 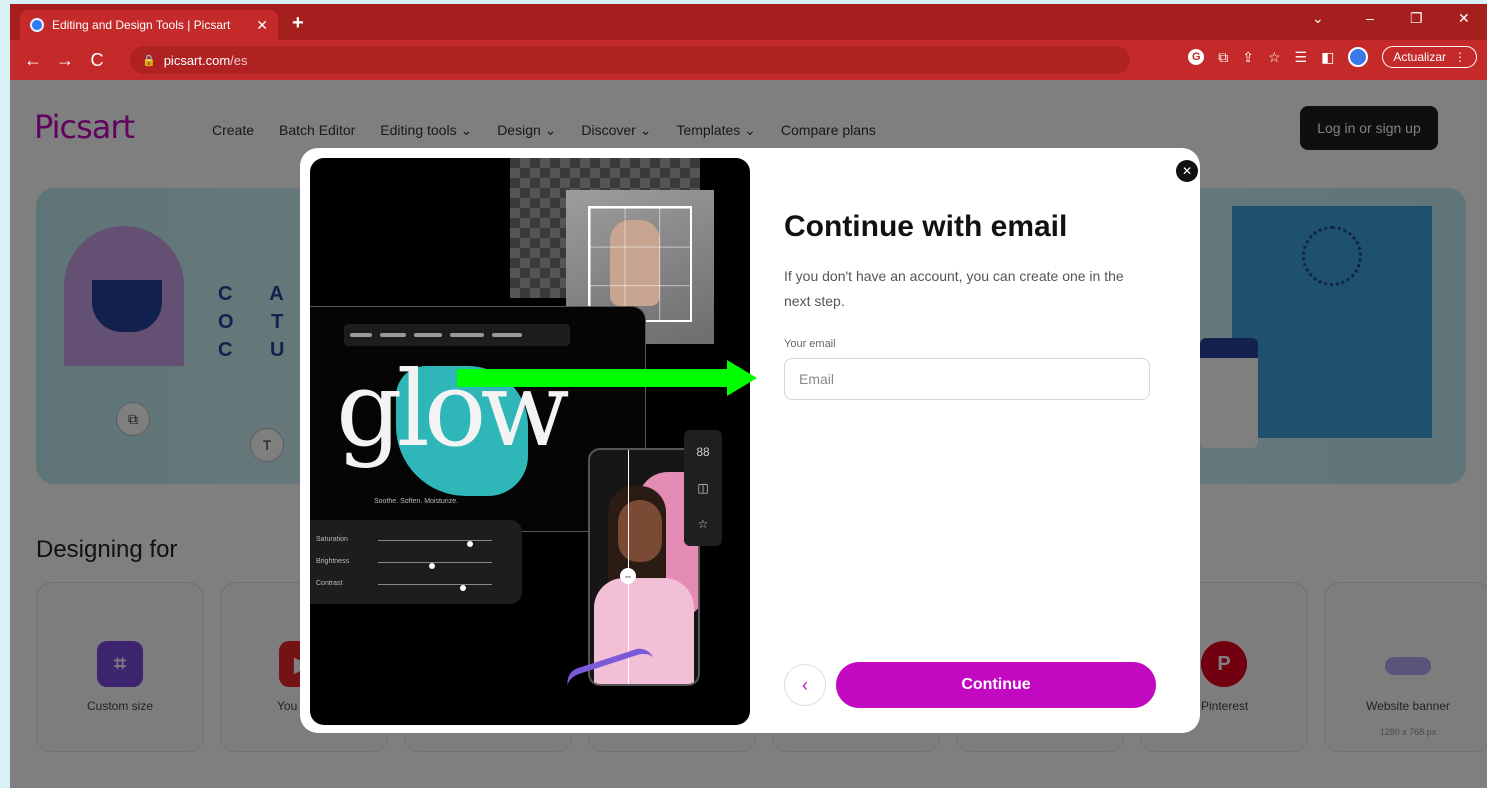 What do you see at coordinates (33, 60) in the screenshot?
I see `back-arrow-icon: ←` at bounding box center [33, 60].